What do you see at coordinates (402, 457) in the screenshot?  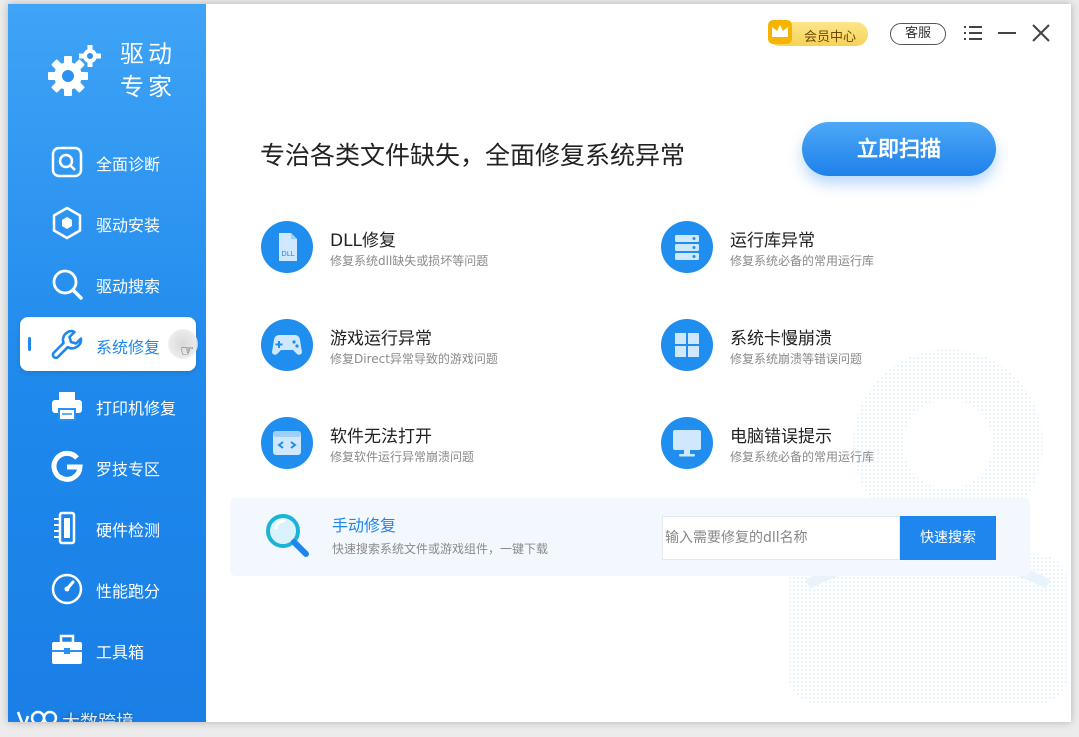 I see `feature-desc: 修复软件运行异常崩溃问题` at bounding box center [402, 457].